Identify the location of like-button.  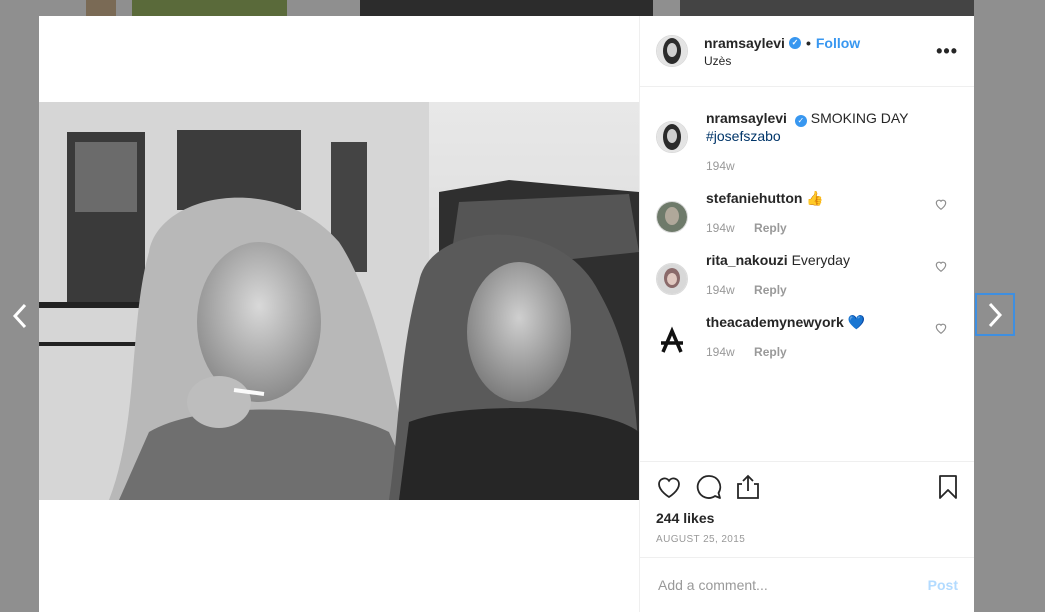
(669, 487).